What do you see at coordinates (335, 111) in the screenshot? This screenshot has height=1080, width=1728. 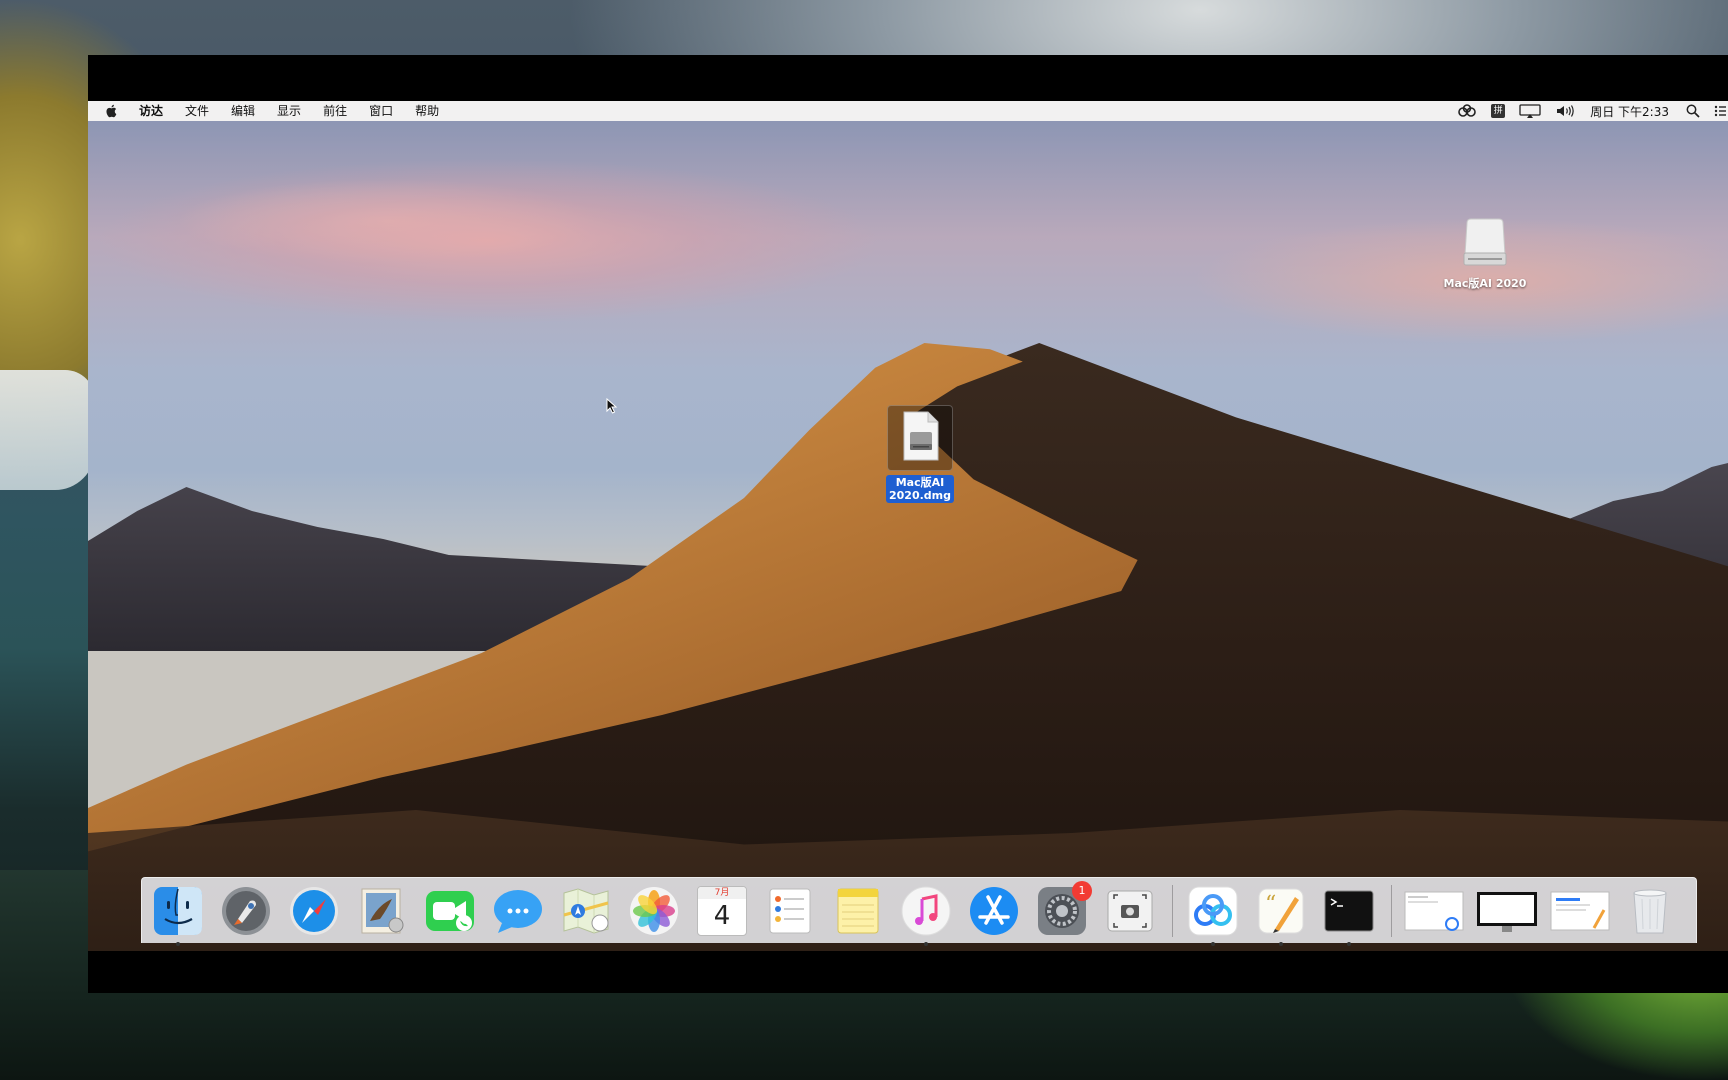 I see `menu-go: 前往` at bounding box center [335, 111].